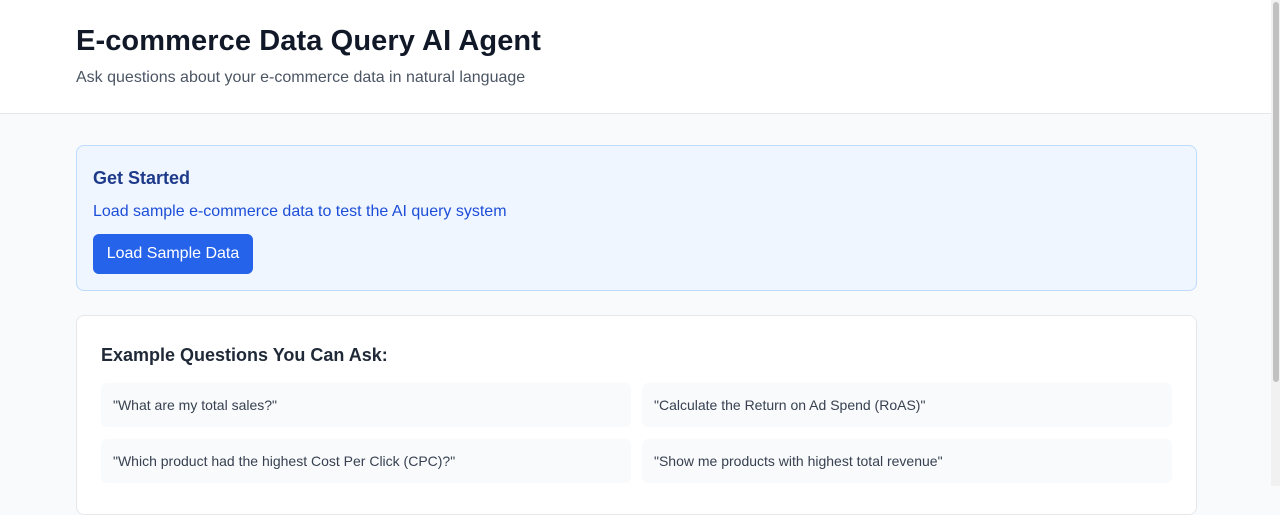 The height and width of the screenshot is (515, 1280). What do you see at coordinates (142, 178) in the screenshot?
I see `get-started-title: Get Started` at bounding box center [142, 178].